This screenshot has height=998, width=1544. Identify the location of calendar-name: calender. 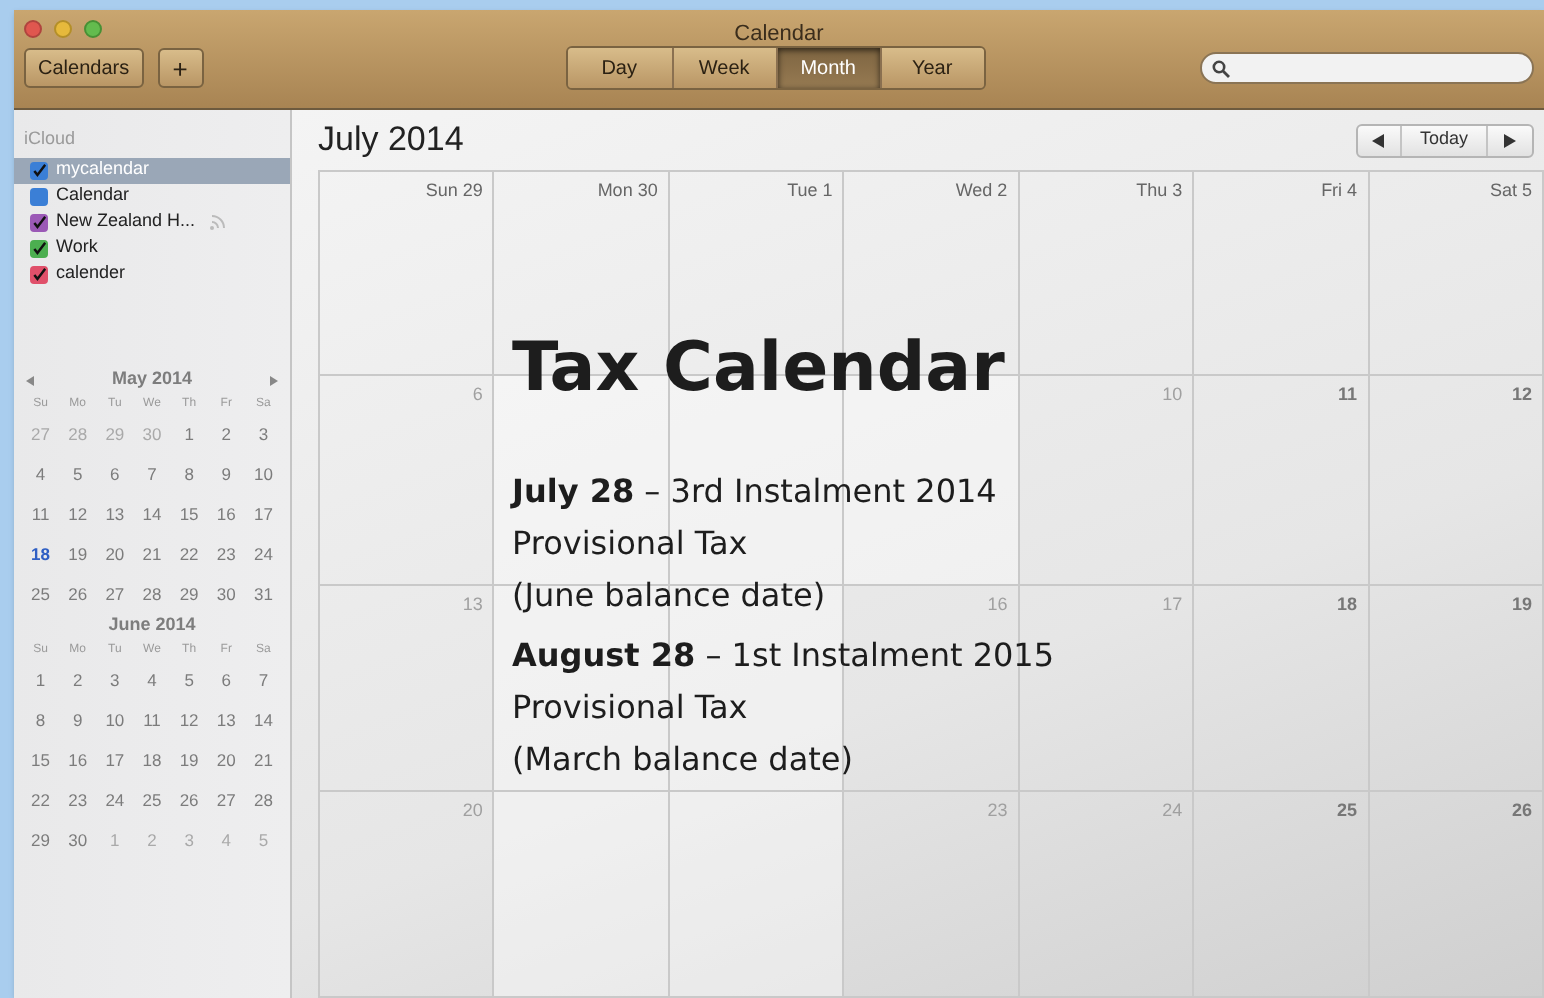
(91, 274).